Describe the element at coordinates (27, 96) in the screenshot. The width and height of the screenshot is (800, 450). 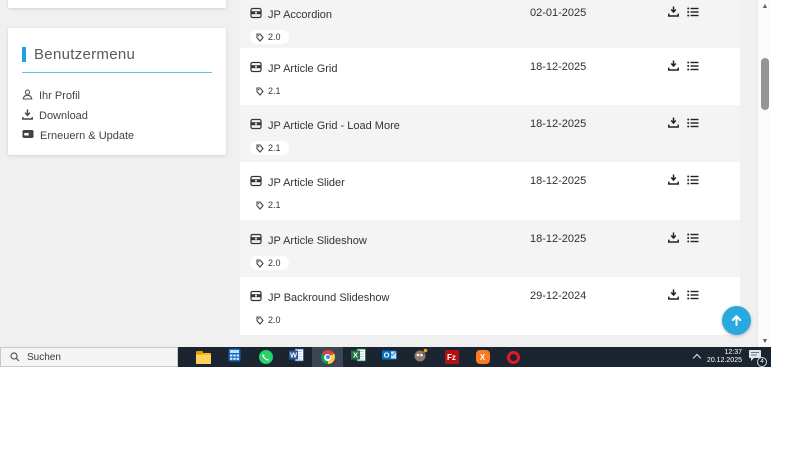
I see `user-icon` at that location.